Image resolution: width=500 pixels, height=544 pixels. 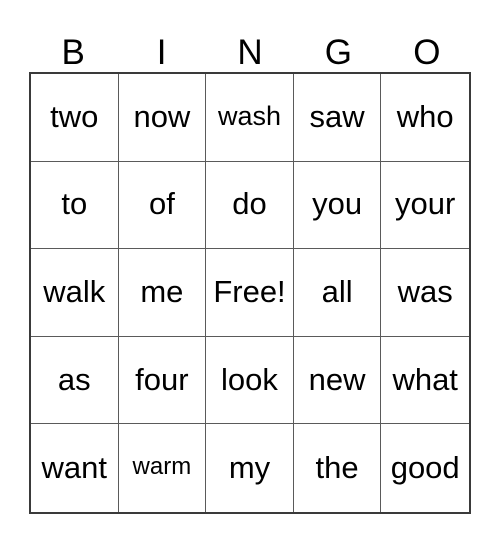 I want to click on bingo-cell-r5c4: the, so click(x=337, y=468).